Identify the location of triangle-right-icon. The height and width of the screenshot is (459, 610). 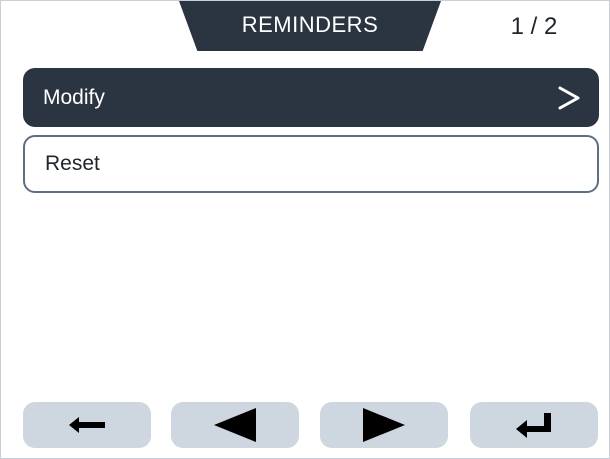
(384, 425).